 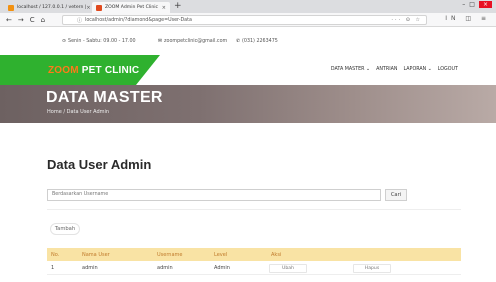 What do you see at coordinates (472, 4) in the screenshot?
I see `maximize-button: □` at bounding box center [472, 4].